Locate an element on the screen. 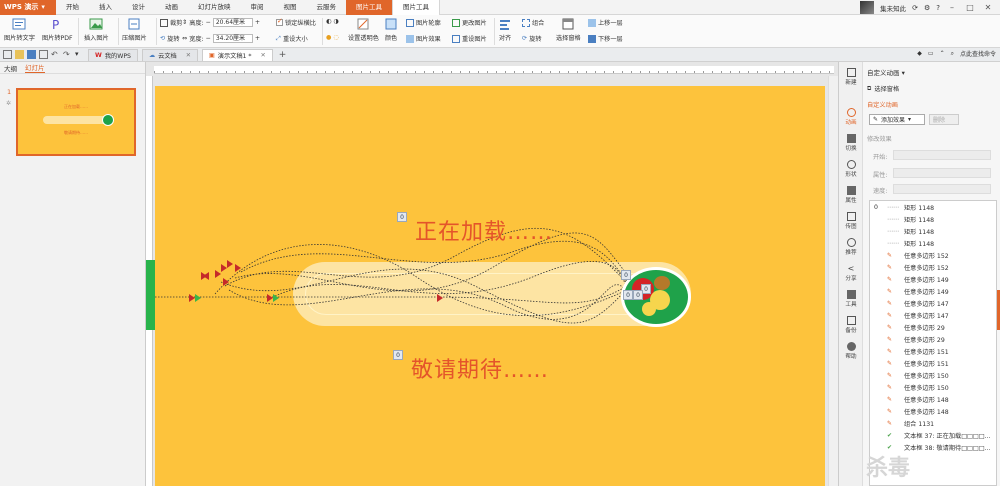 The height and width of the screenshot is (486, 1000). start-select is located at coordinates (942, 155).